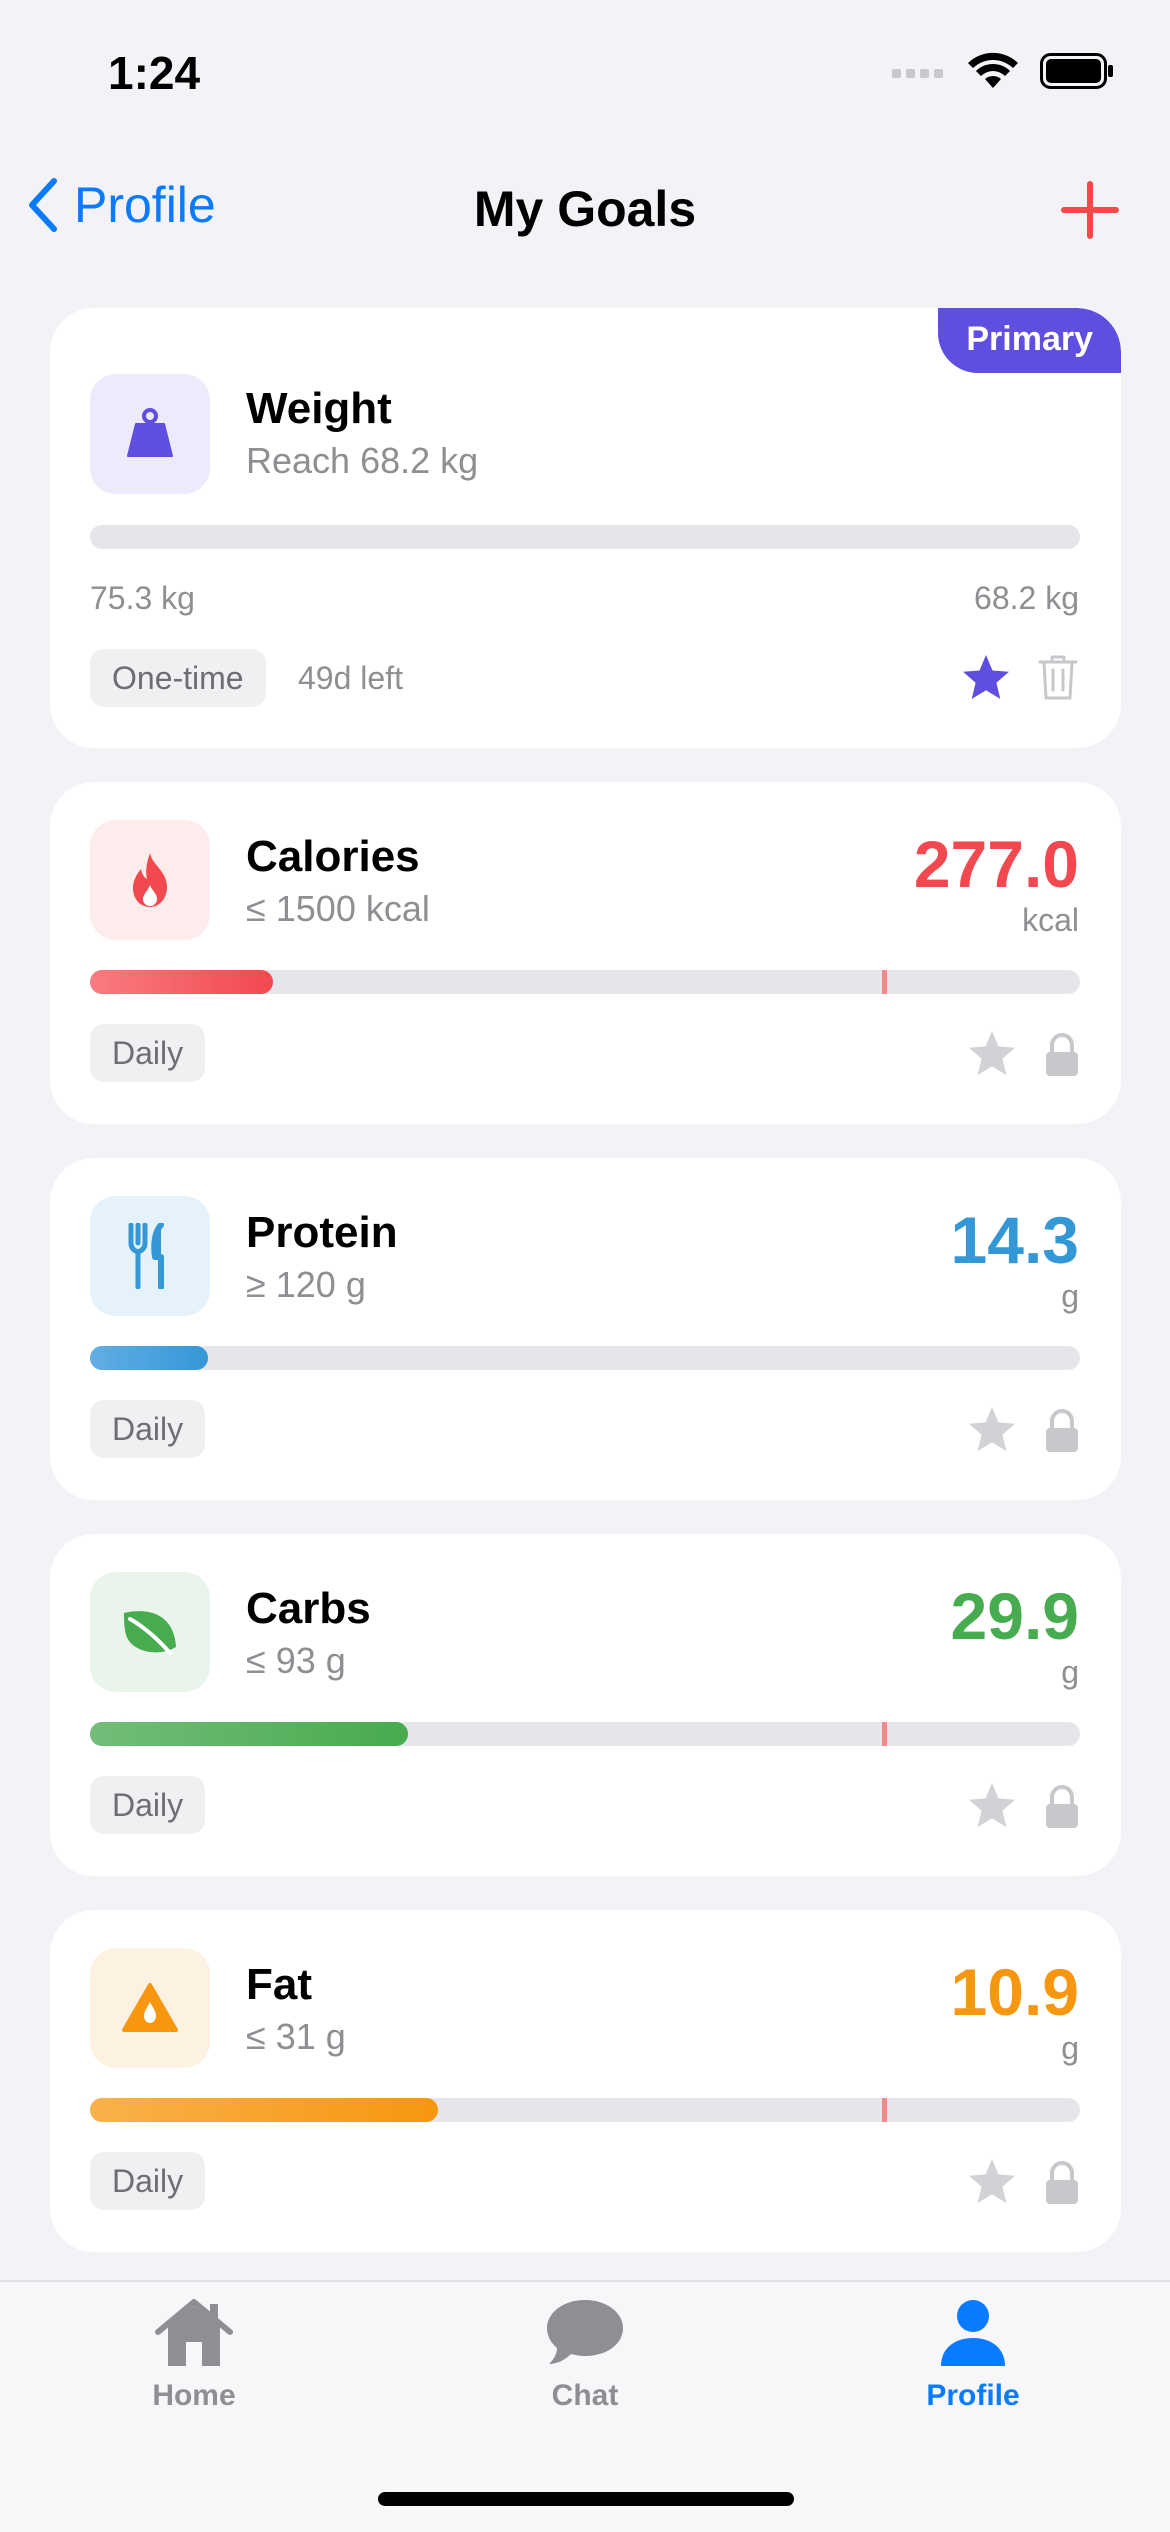 Image resolution: width=1170 pixels, height=2532 pixels. Describe the element at coordinates (1014, 1240) in the screenshot. I see `goal-value: 14.3` at that location.